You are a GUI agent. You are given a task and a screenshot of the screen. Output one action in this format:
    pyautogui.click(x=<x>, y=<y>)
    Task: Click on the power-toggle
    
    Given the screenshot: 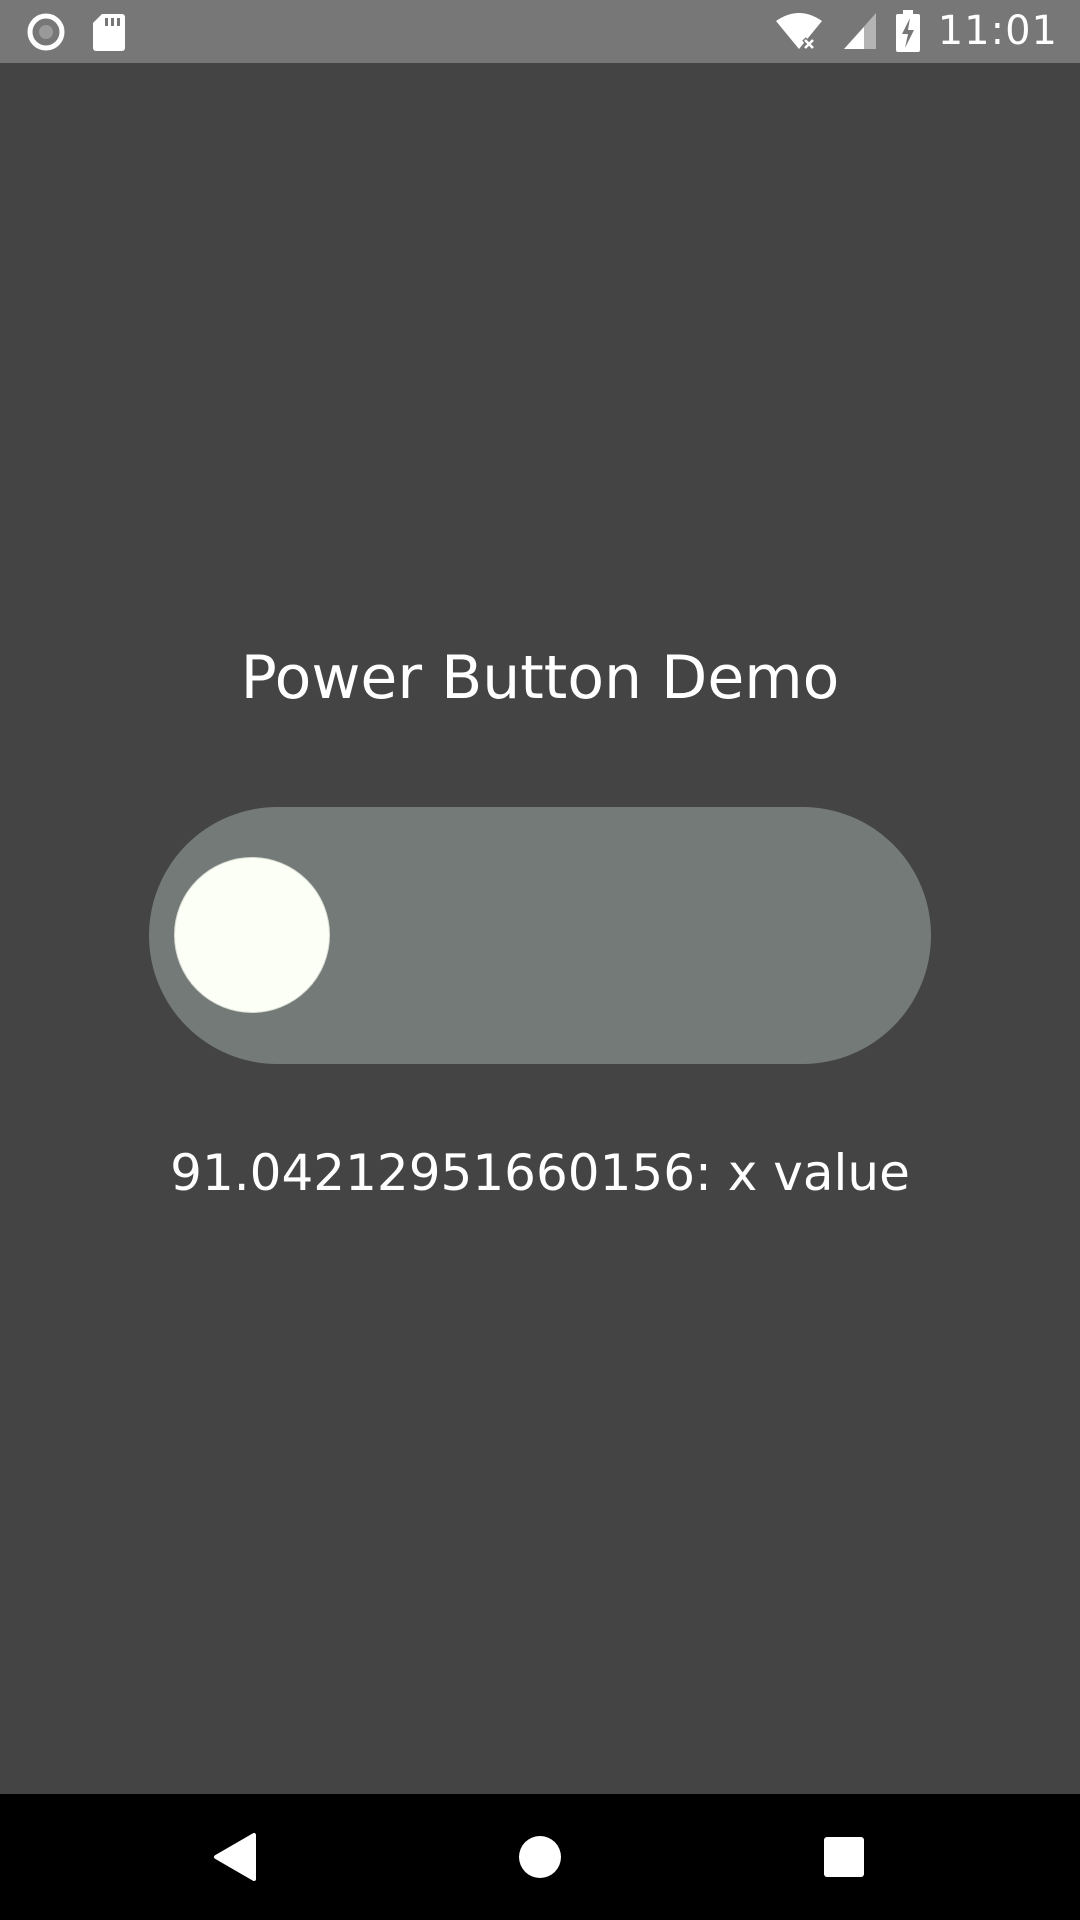 What is the action you would take?
    pyautogui.click(x=540, y=935)
    